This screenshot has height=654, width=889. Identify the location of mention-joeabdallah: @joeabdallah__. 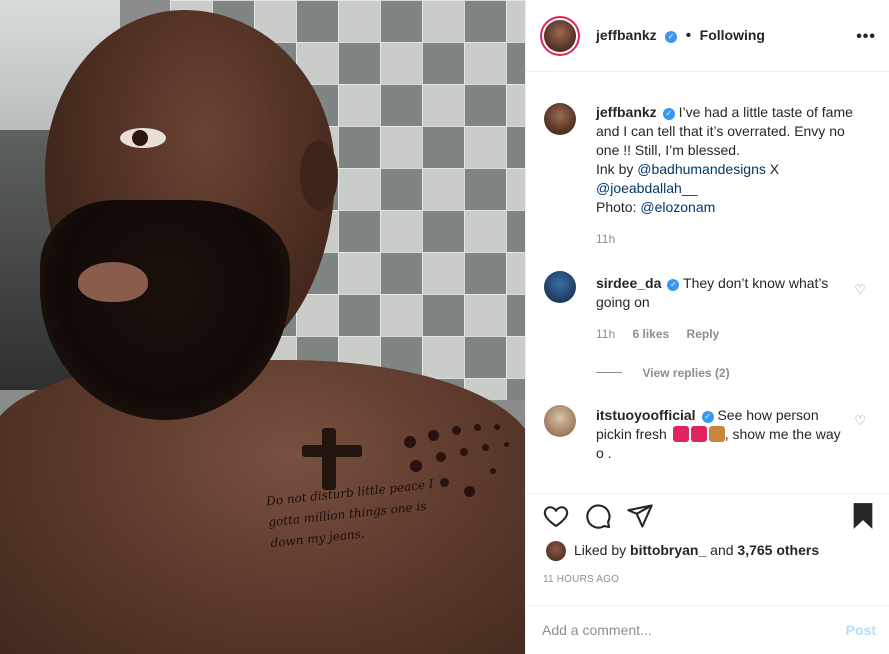
(646, 188).